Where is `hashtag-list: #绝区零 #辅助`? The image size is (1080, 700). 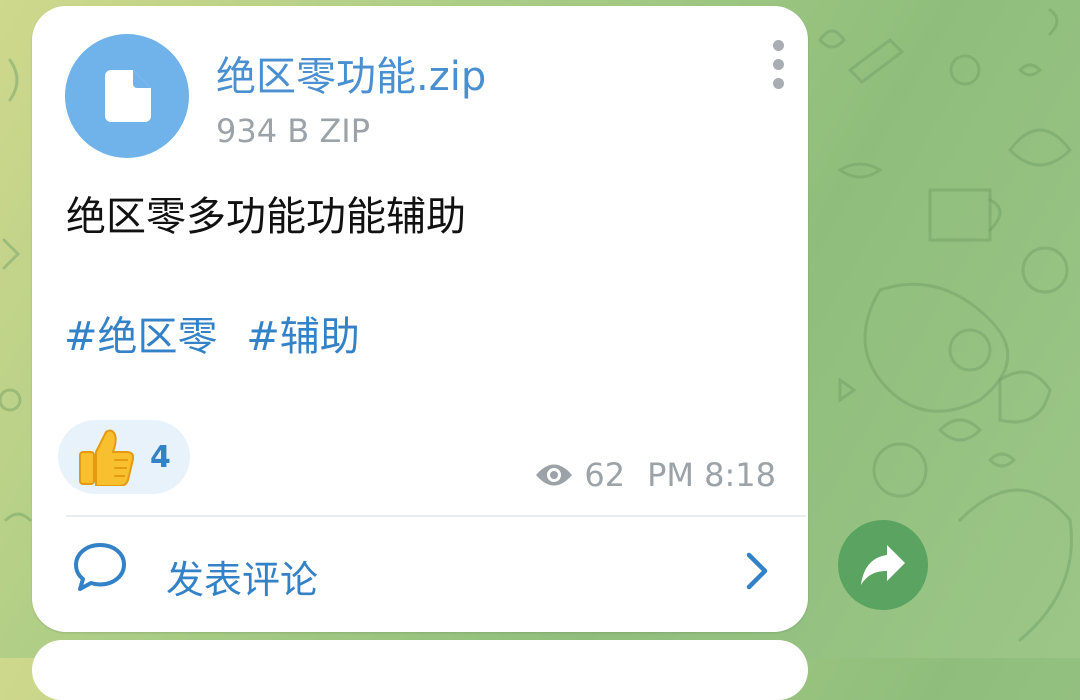
hashtag-list: #绝区零 #辅助 is located at coordinates (220, 333).